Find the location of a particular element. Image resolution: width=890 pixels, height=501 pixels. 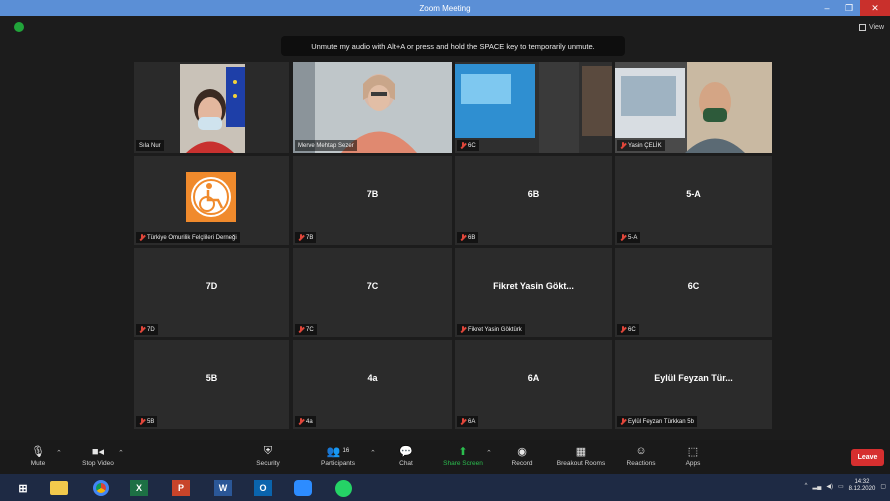

participant-name: Yasin ÇELİK is located at coordinates (641, 145).